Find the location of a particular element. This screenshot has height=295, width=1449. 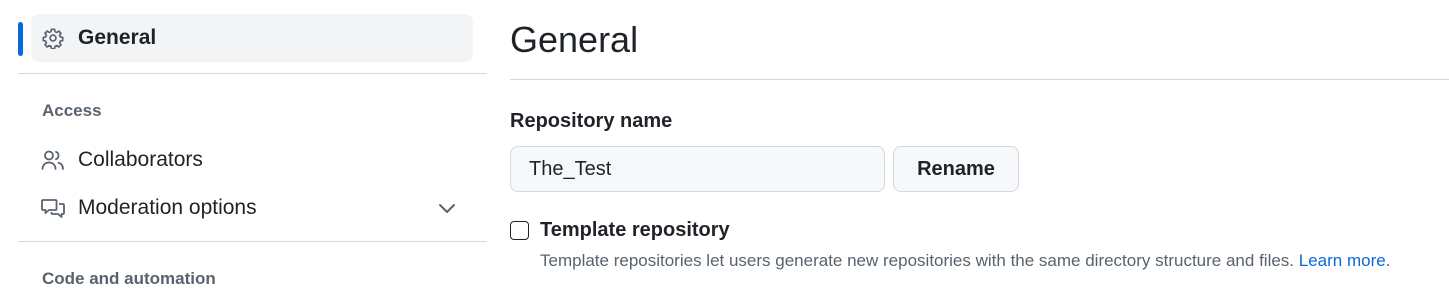

gear-icon is located at coordinates (53, 38).